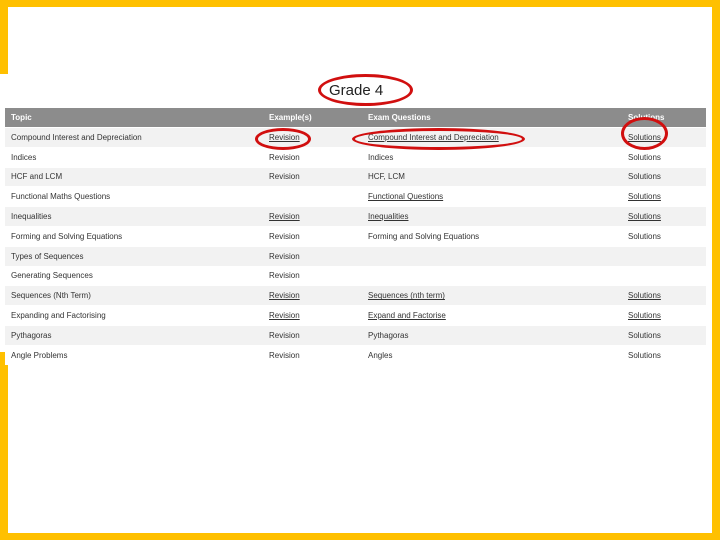 This screenshot has height=540, width=720. What do you see at coordinates (492, 315) in the screenshot?
I see `exam-questions-link: Expand and Factorise` at bounding box center [492, 315].